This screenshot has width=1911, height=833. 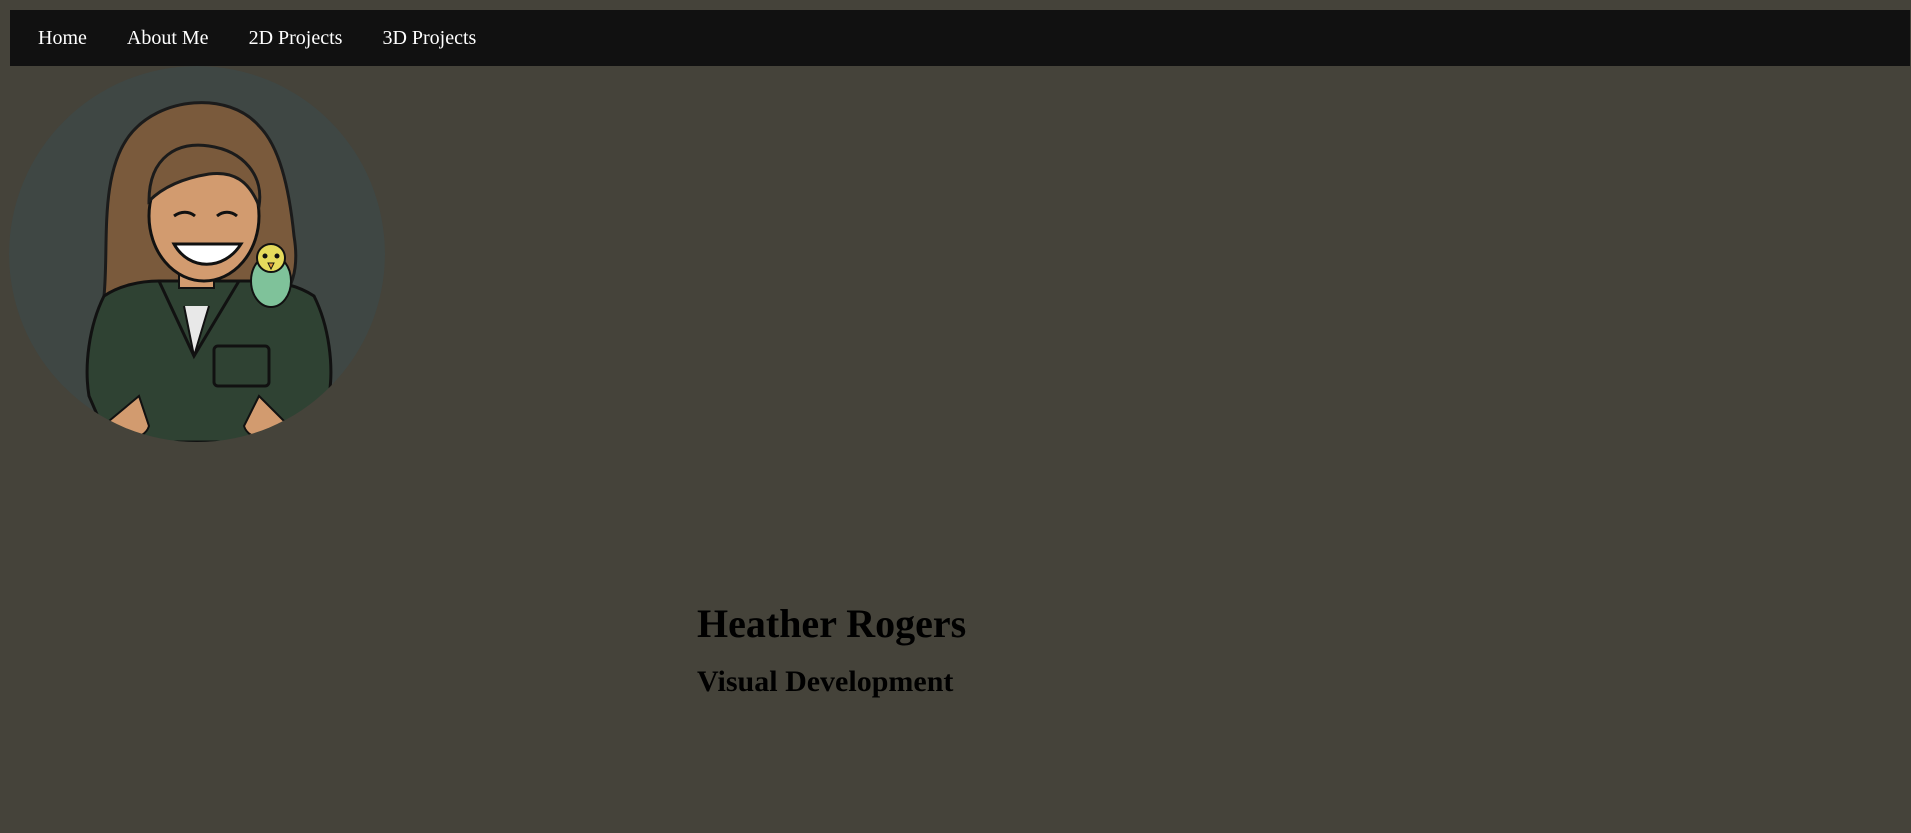 I want to click on page-title: Heather Rogers, so click(x=832, y=623).